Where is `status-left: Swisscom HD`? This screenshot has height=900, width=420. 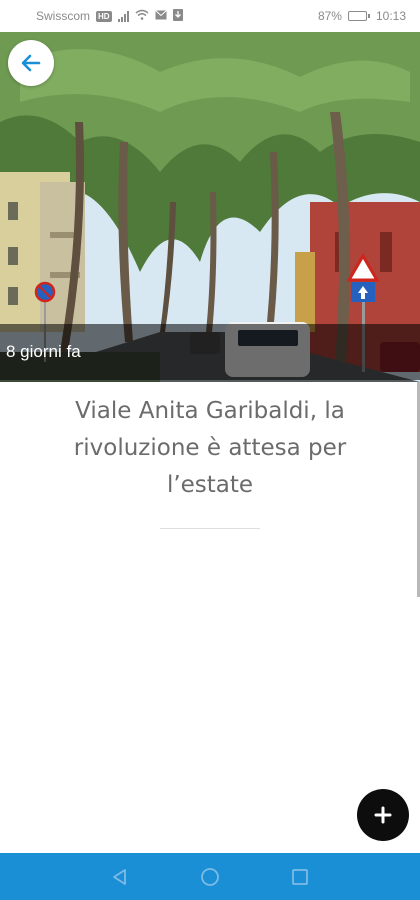 status-left: Swisscom HD is located at coordinates (109, 16).